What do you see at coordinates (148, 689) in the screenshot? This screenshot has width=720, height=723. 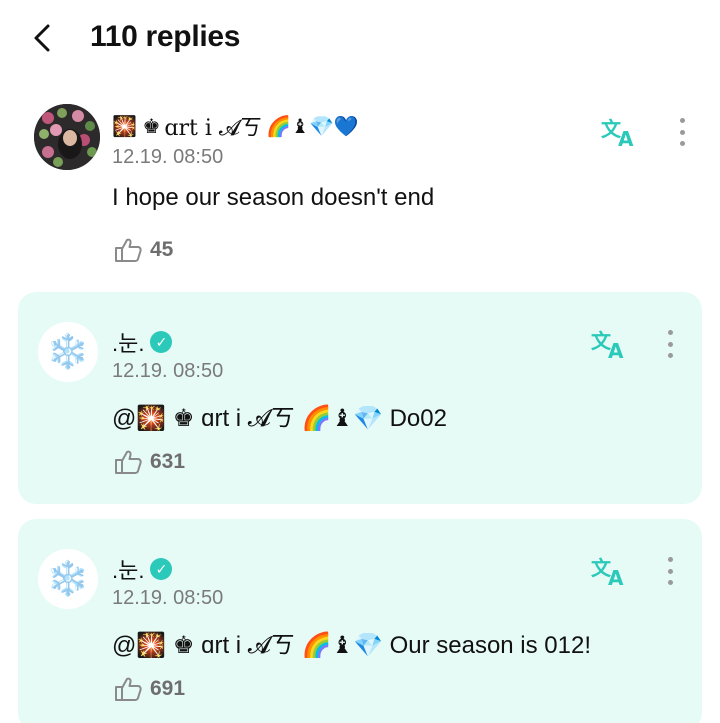 I see `like-button: 691` at bounding box center [148, 689].